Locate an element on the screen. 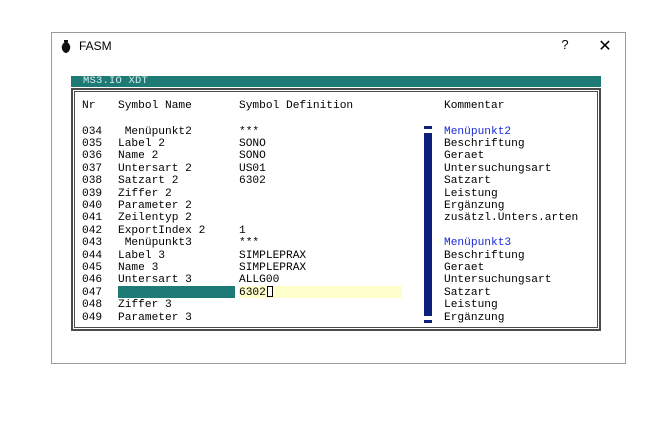  column-header-symbol-definition: Symbol Definition is located at coordinates (296, 106).